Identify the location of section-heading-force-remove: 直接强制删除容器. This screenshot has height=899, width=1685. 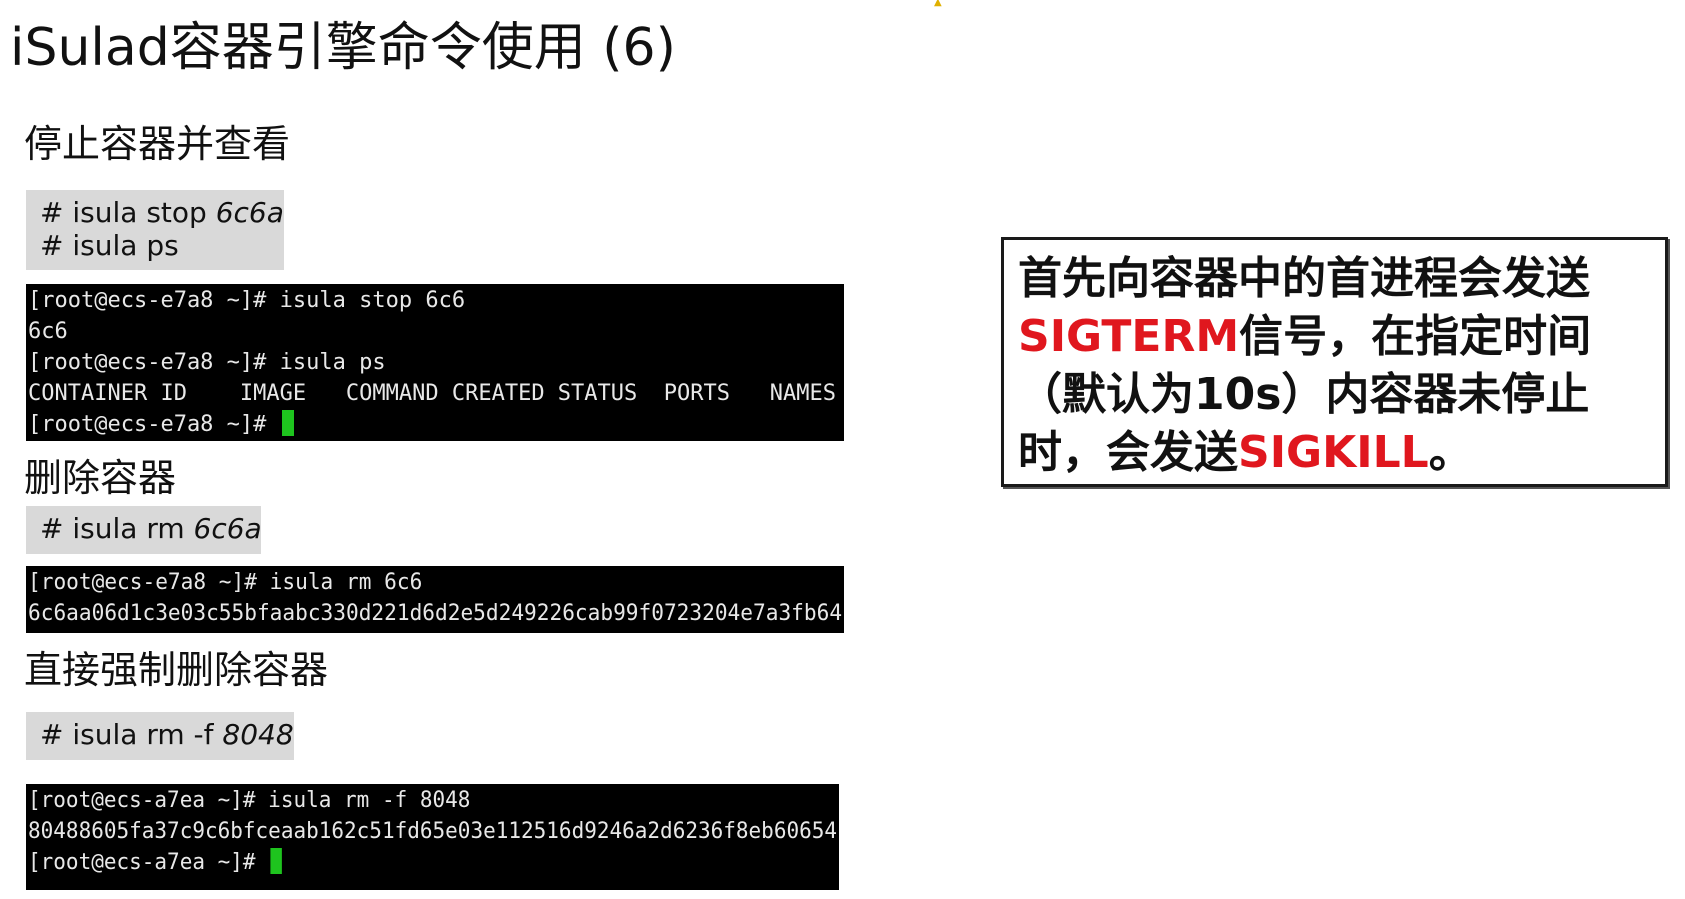
(176, 670).